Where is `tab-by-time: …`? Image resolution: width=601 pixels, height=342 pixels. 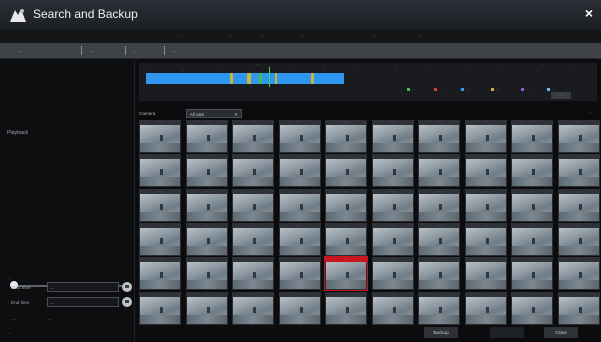
tab-by-time: … is located at coordinates (231, 36).